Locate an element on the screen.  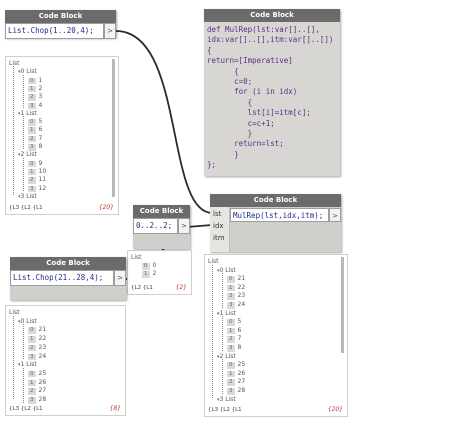
list-item: 2 27 is located at coordinates (37, 391).